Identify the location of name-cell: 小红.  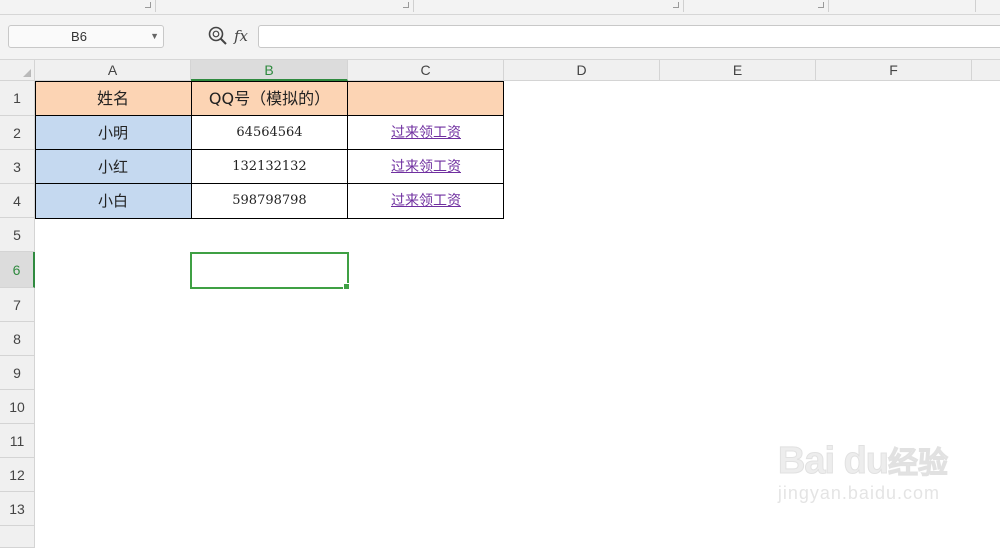
(113, 167).